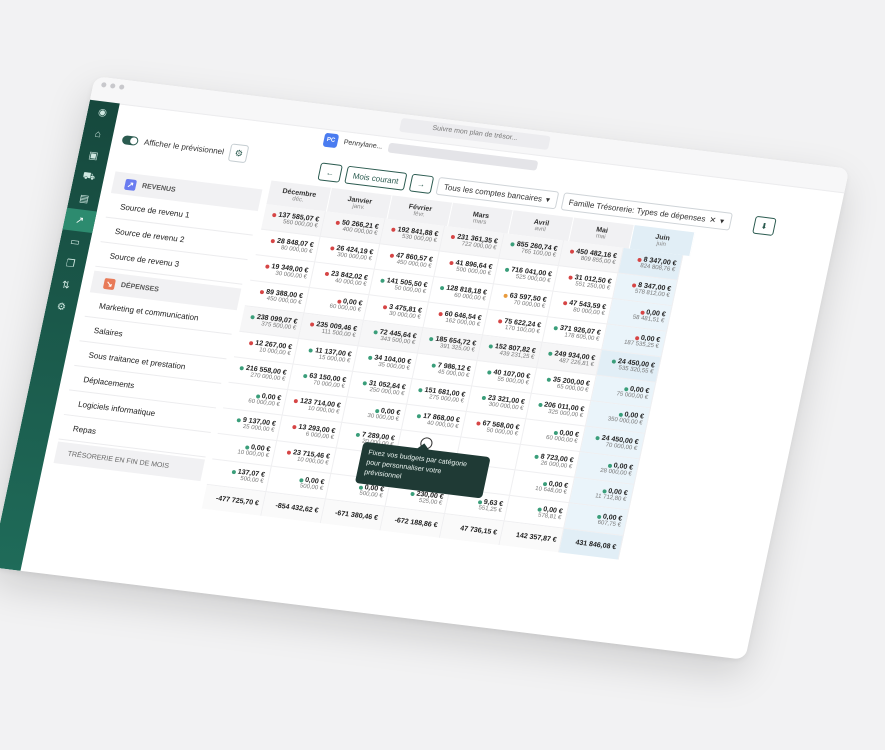 The width and height of the screenshot is (885, 750). Describe the element at coordinates (331, 140) in the screenshot. I see `org-badge: PC` at that location.